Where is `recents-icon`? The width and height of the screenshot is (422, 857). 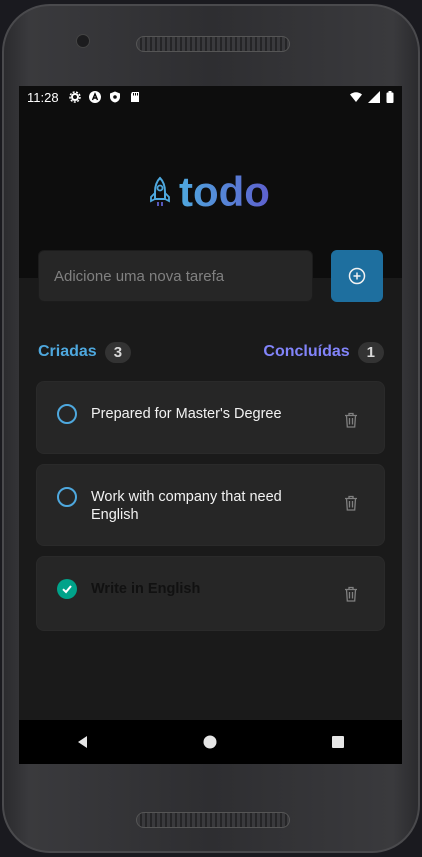
recents-icon is located at coordinates (338, 742).